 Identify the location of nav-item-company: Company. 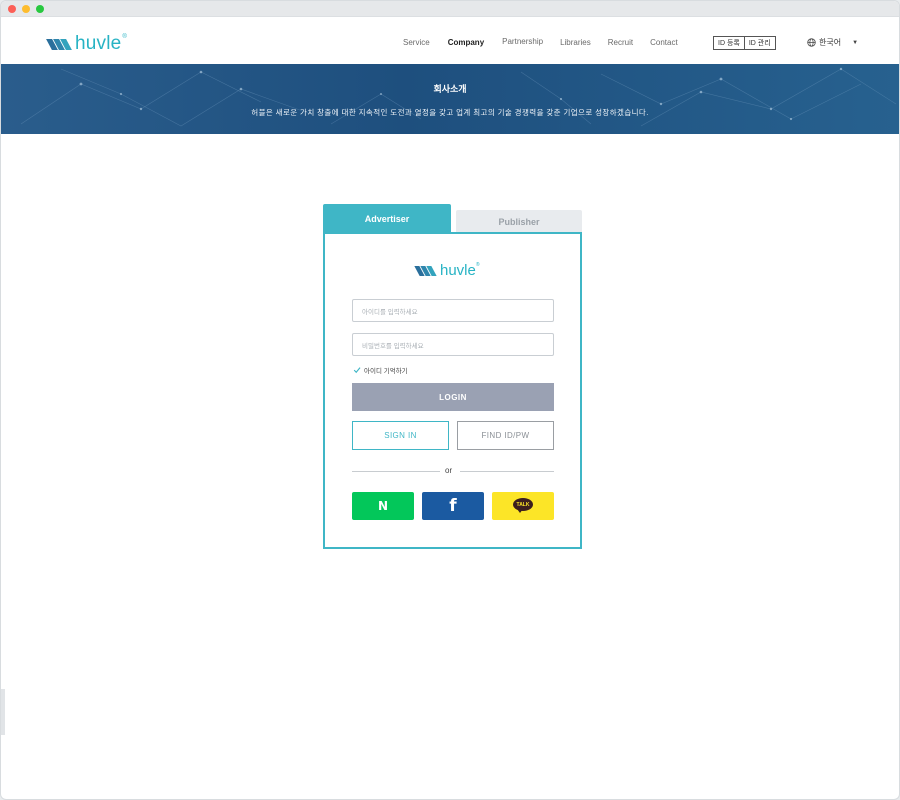
(466, 42).